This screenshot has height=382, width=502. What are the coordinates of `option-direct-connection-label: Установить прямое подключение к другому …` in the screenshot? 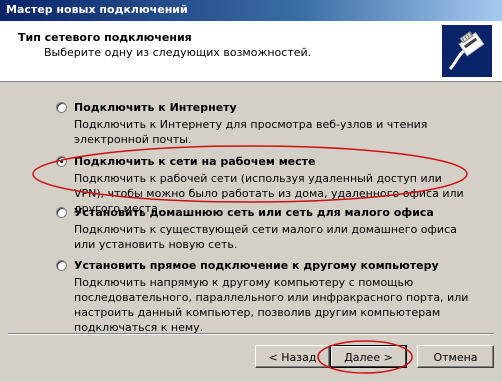 It's located at (256, 265).